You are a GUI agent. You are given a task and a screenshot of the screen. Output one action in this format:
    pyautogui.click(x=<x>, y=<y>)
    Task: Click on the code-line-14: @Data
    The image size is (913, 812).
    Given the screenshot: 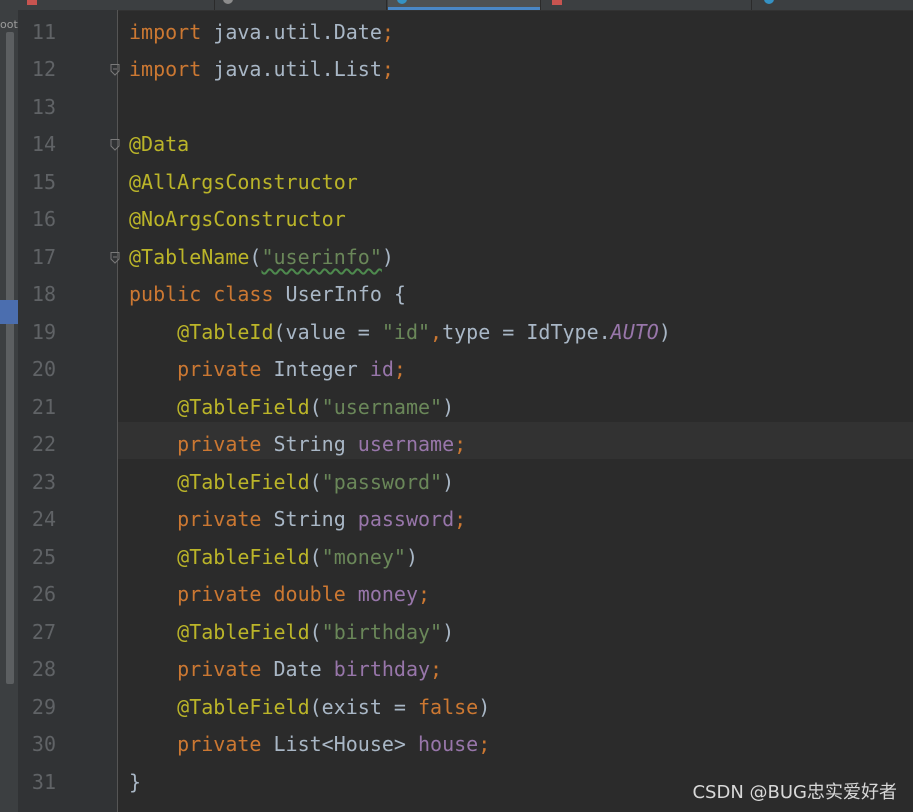 What is the action you would take?
    pyautogui.click(x=159, y=144)
    